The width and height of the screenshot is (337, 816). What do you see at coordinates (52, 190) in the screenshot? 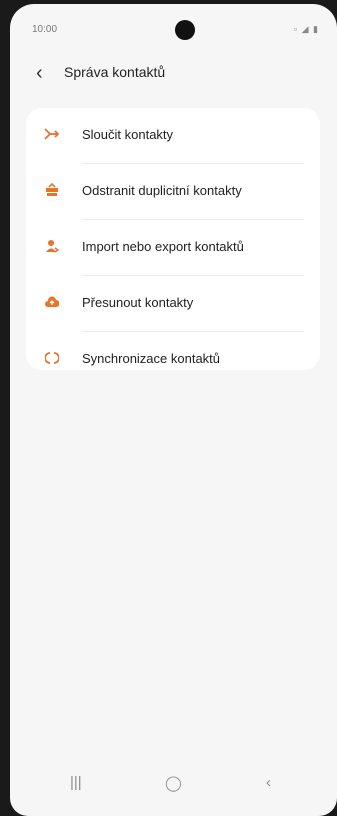
I see `remove-duplicates-icon` at bounding box center [52, 190].